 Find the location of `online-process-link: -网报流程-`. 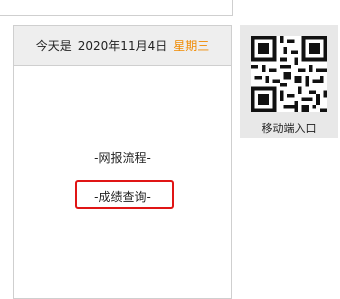

online-process-link: -网报流程- is located at coordinates (122, 157).